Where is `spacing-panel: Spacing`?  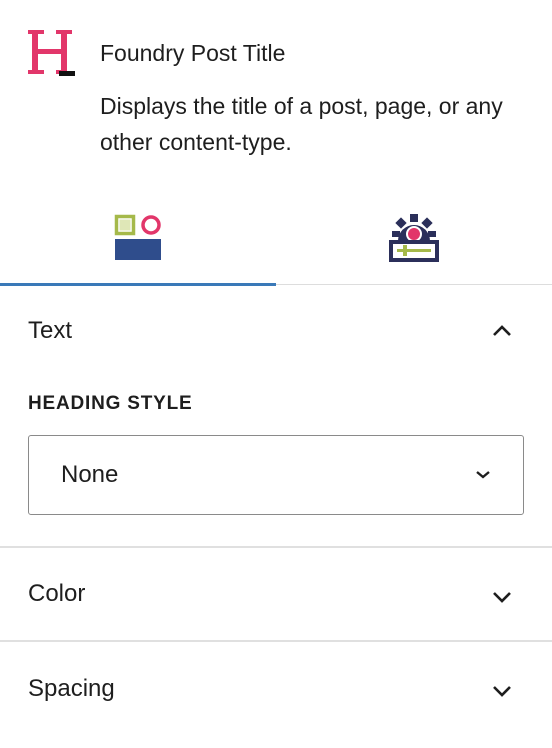
spacing-panel: Spacing is located at coordinates (276, 695).